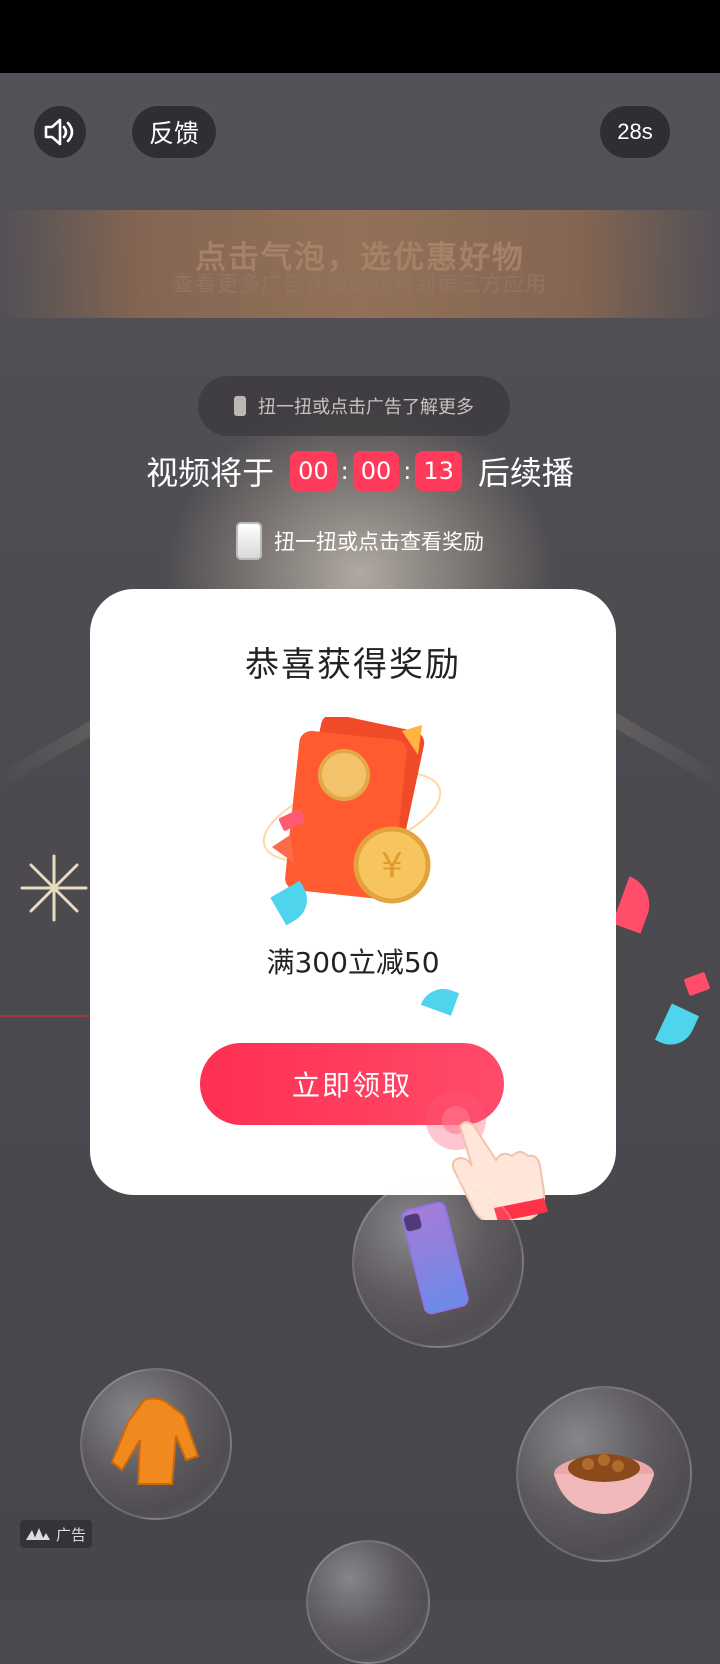 The width and height of the screenshot is (720, 1664). Describe the element at coordinates (353, 661) in the screenshot. I see `modal-title: 恭喜获得奖励` at that location.